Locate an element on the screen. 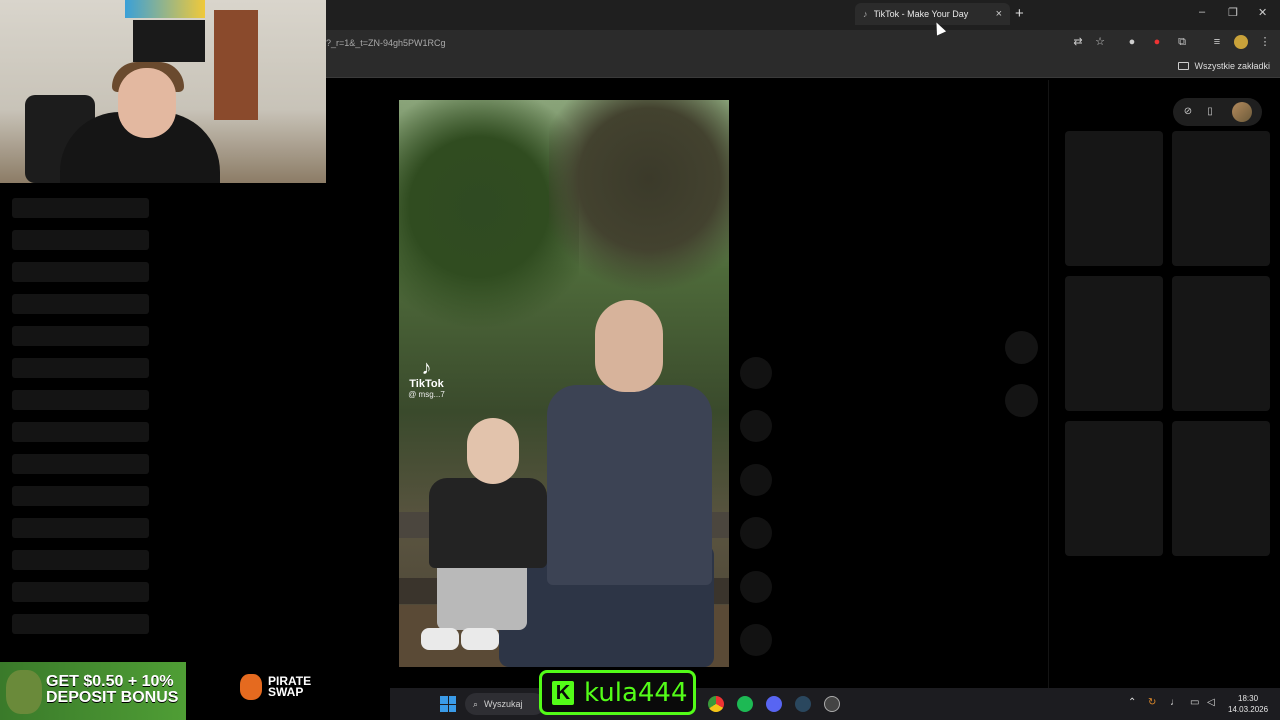 The image size is (1280, 720). previous-video-button is located at coordinates (1021, 347).